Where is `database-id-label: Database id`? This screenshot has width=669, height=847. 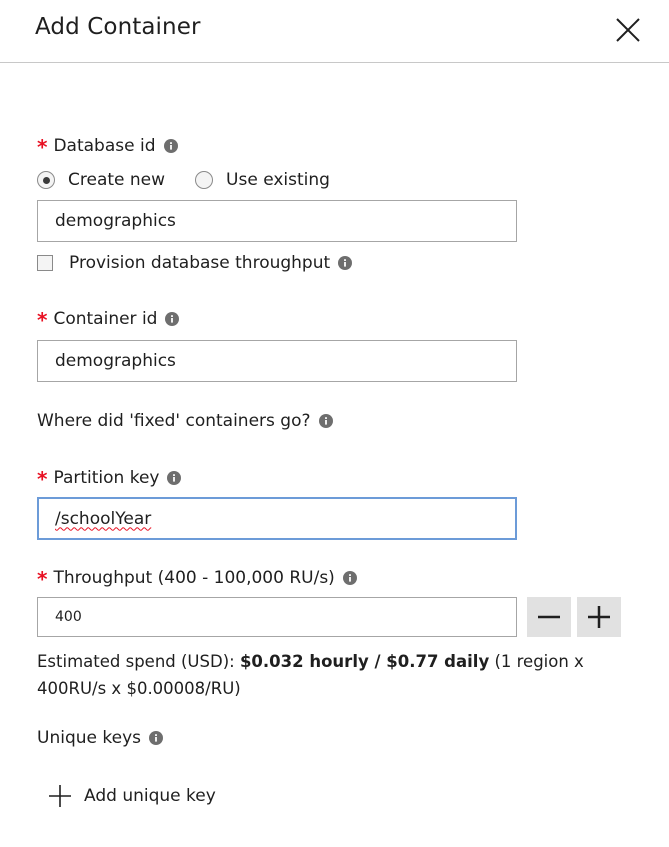 database-id-label: Database id is located at coordinates (104, 146).